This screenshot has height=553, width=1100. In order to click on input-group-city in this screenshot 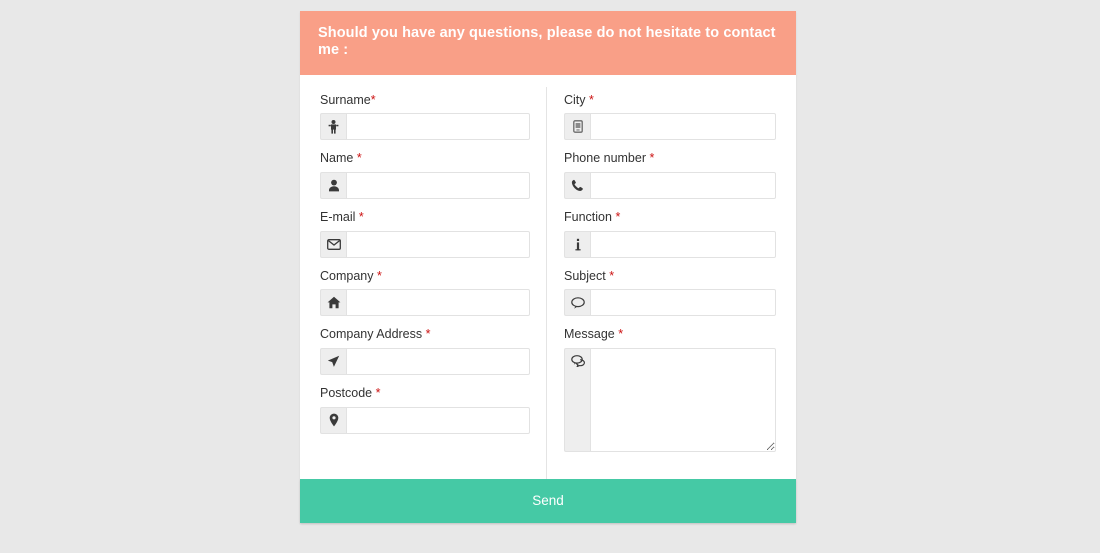, I will do `click(670, 127)`.